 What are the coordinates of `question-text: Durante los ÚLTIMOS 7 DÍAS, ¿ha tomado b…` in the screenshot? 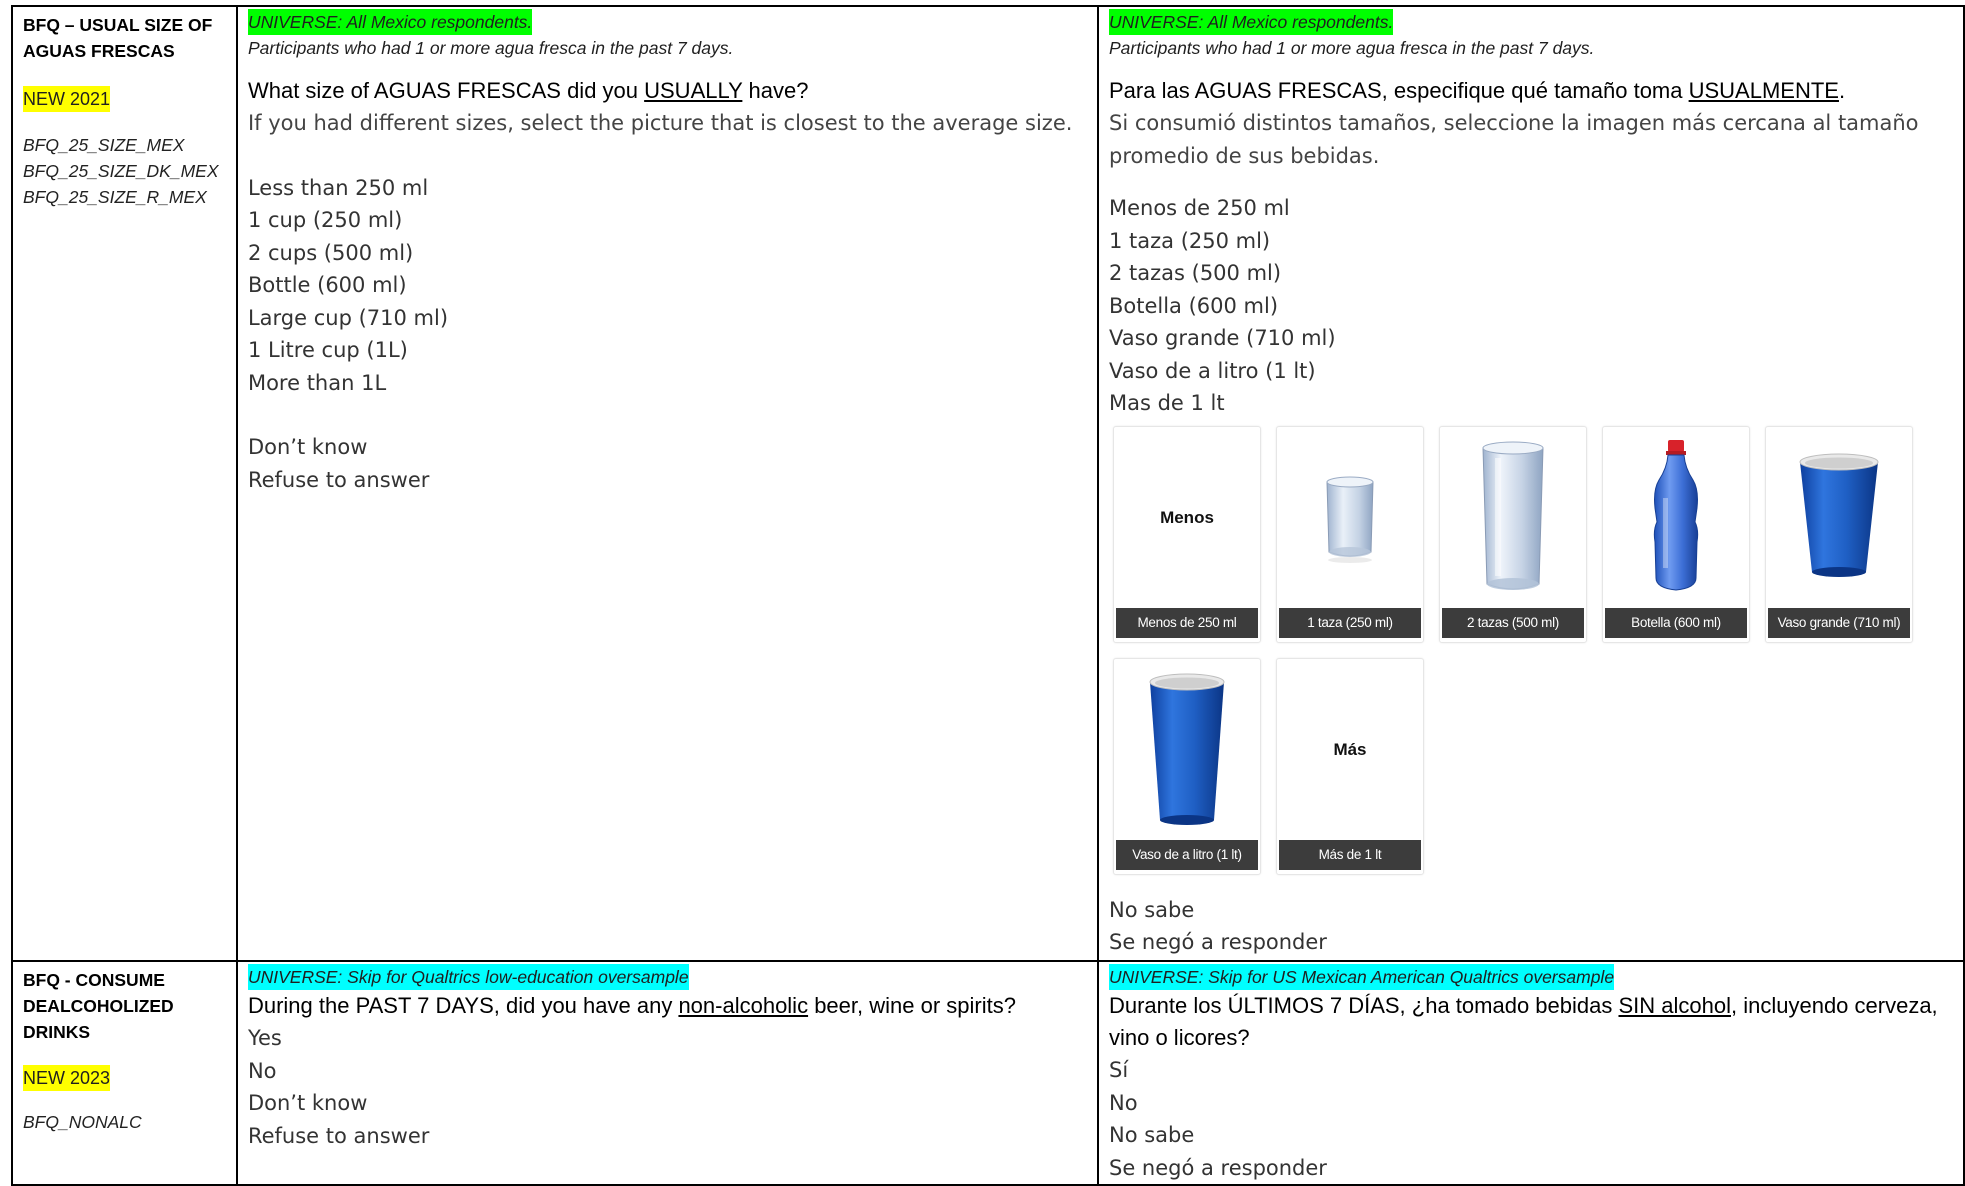 It's located at (1523, 1021).